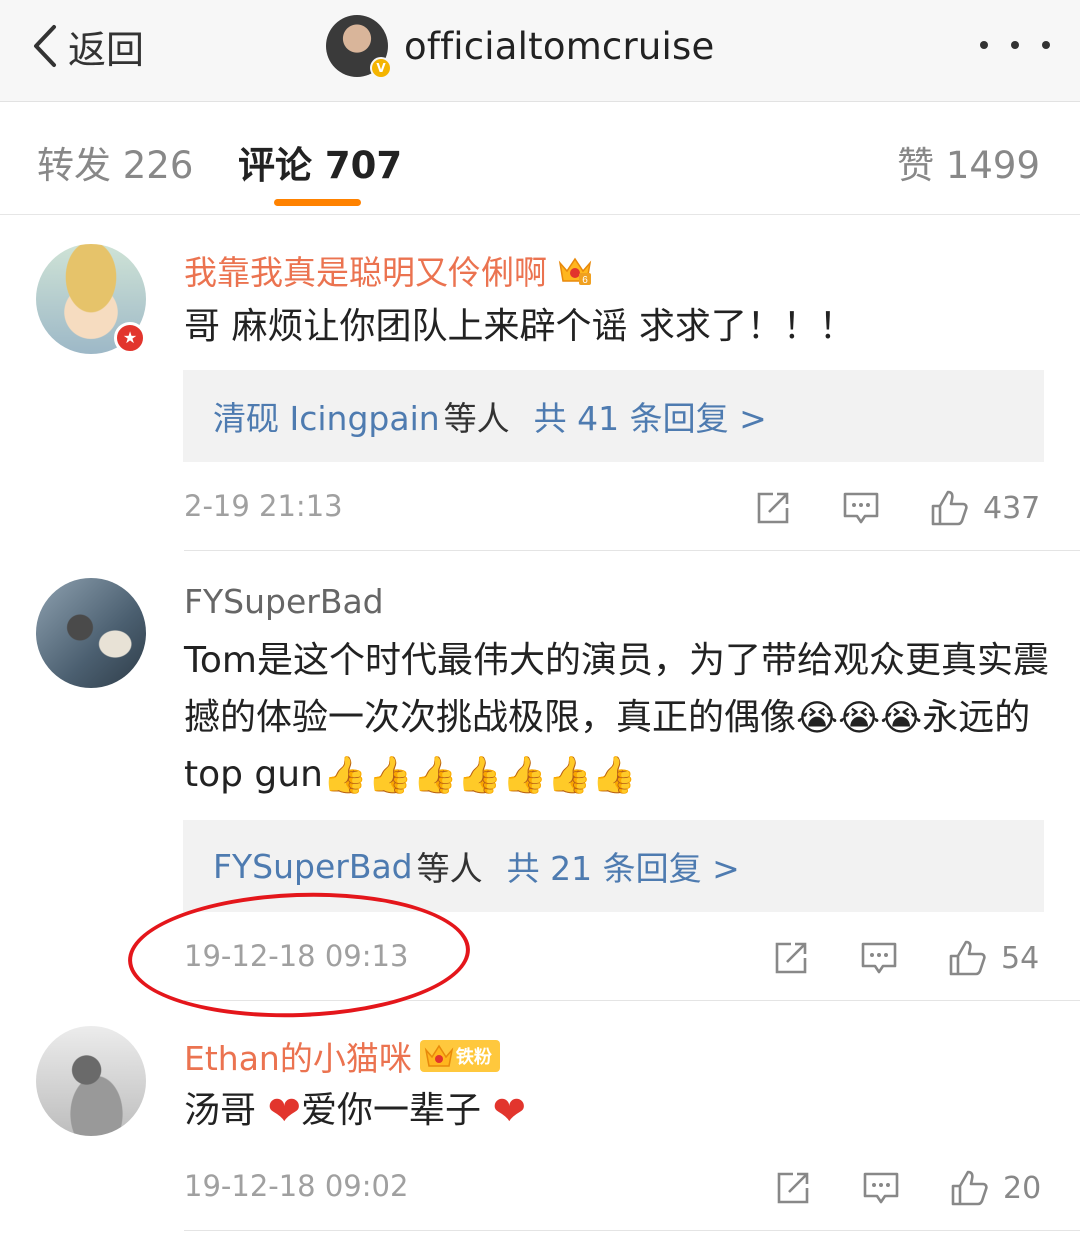 Image resolution: width=1080 pixels, height=1236 pixels. What do you see at coordinates (115, 162) in the screenshot?
I see `tab-reposts: 转发 226` at bounding box center [115, 162].